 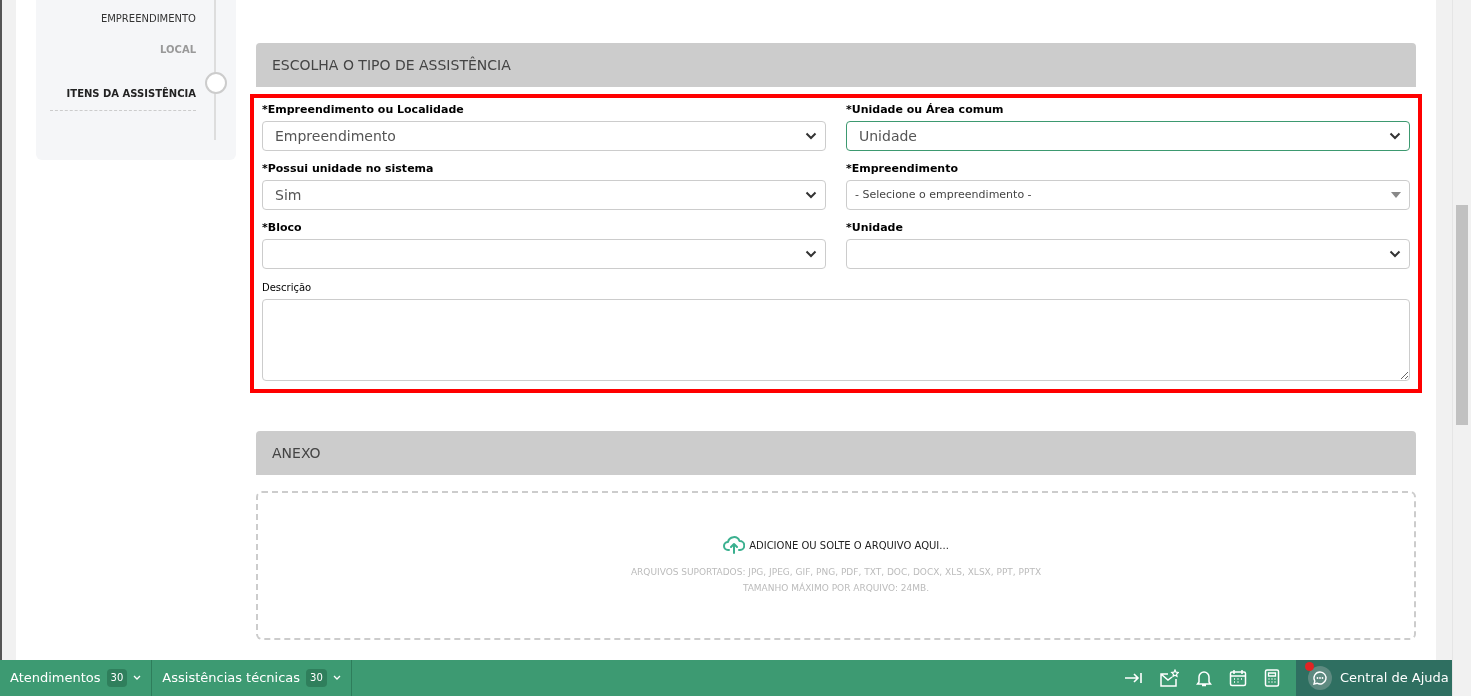 I want to click on combo-field: - Selecione o empreendimento -, so click(x=1128, y=195).